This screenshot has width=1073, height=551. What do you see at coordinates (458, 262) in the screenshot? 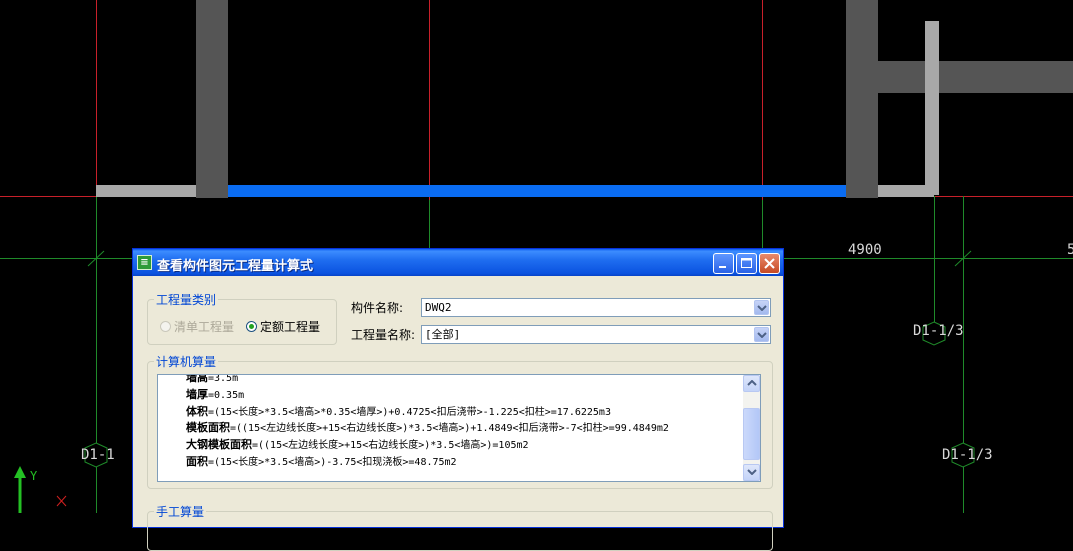
I see `dialog-titlebar: ≡ 查看构件图元工程量计算式` at bounding box center [458, 262].